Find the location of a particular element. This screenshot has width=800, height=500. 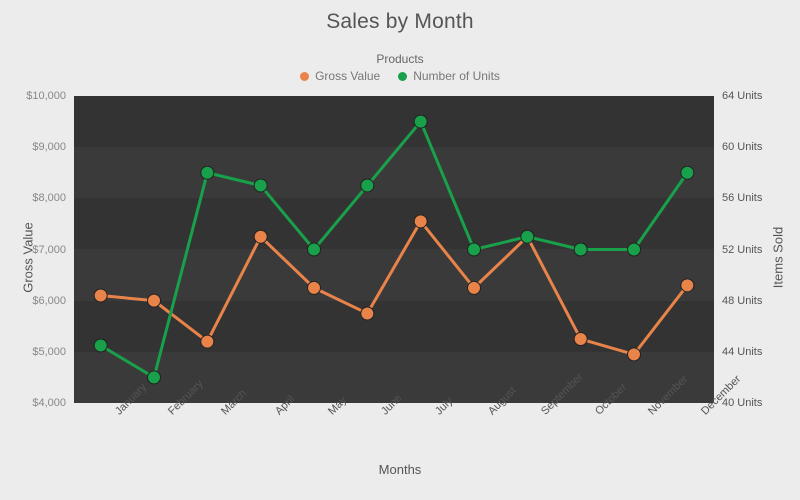

left-axis-label: Gross Value is located at coordinates (28, 257).